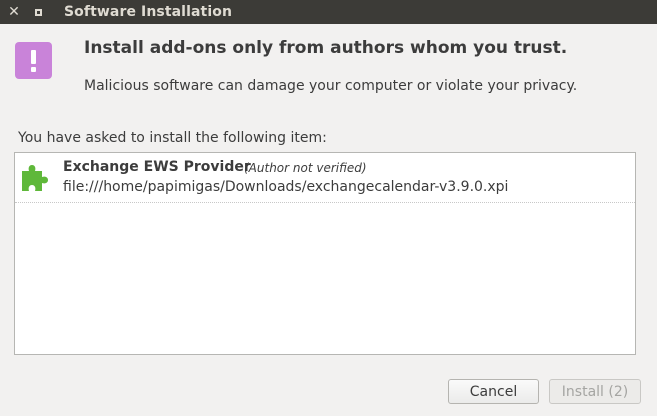 Image resolution: width=657 pixels, height=416 pixels. I want to click on window-title: Software Installation, so click(148, 12).